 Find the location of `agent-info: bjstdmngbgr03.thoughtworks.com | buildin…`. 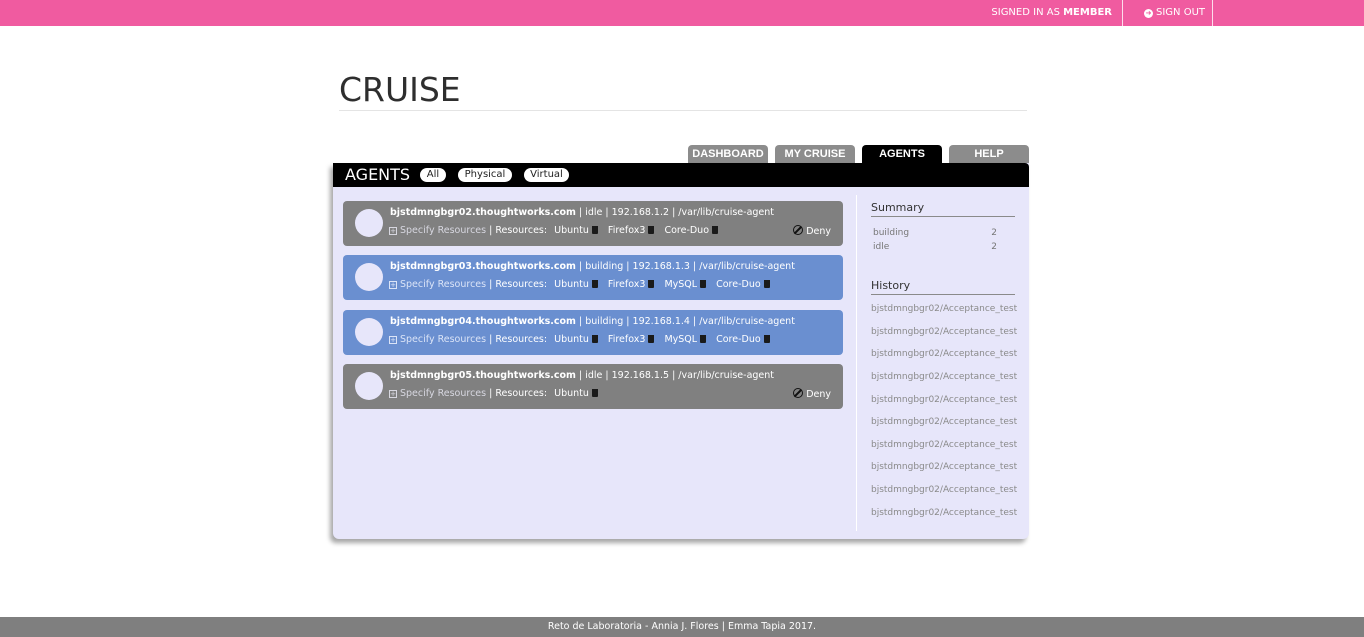

agent-info: bjstdmngbgr03.thoughtworks.com | buildin… is located at coordinates (592, 266).